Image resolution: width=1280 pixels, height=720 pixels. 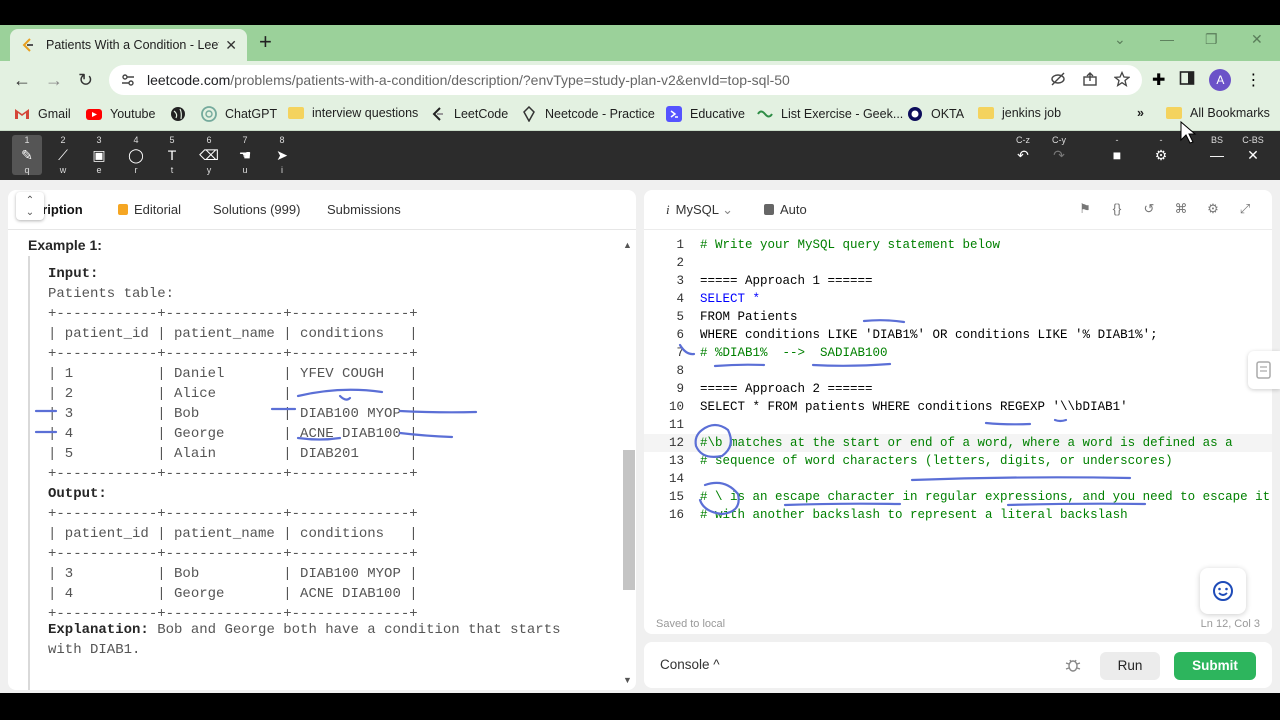 I want to click on text-tool: 5Tt, so click(x=172, y=155).